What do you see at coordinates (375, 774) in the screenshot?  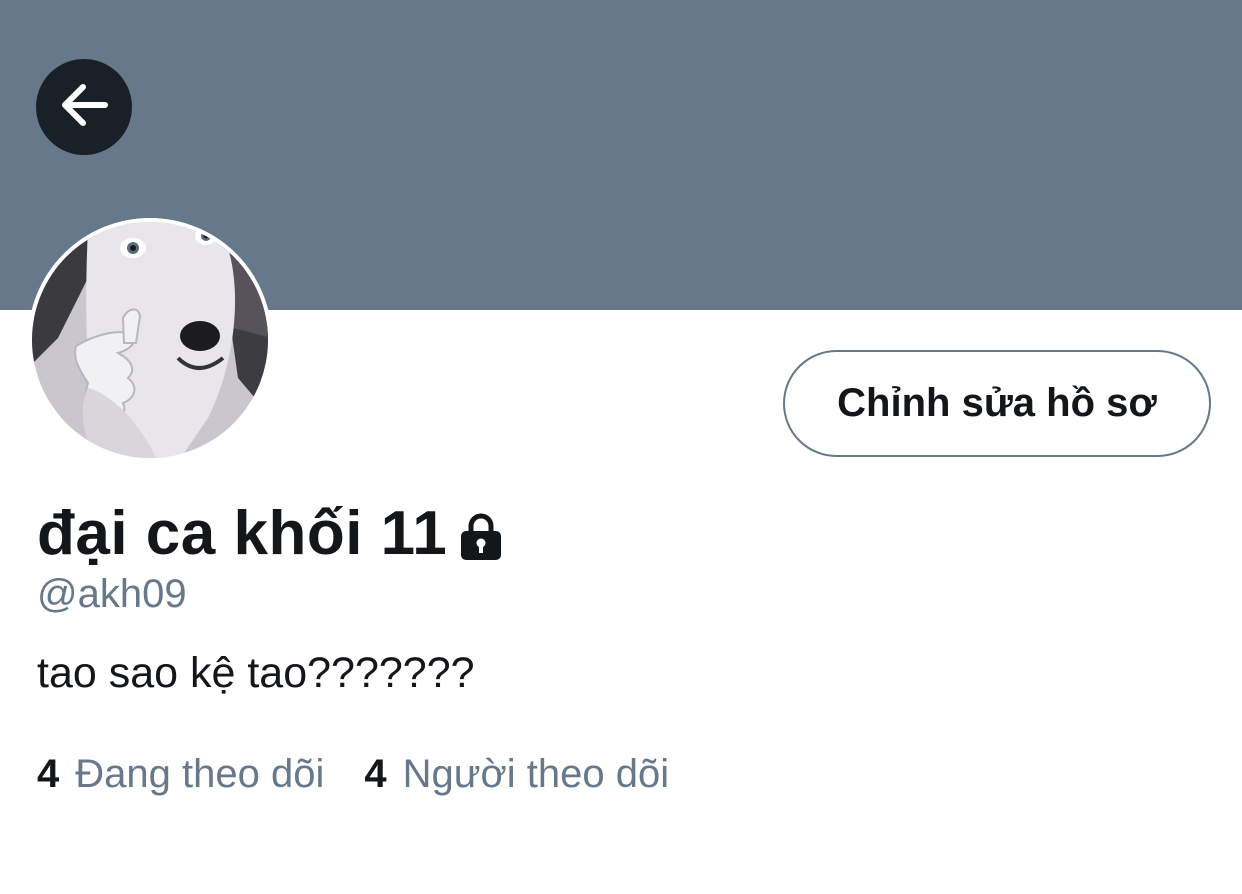 I see `followers-count: 4` at bounding box center [375, 774].